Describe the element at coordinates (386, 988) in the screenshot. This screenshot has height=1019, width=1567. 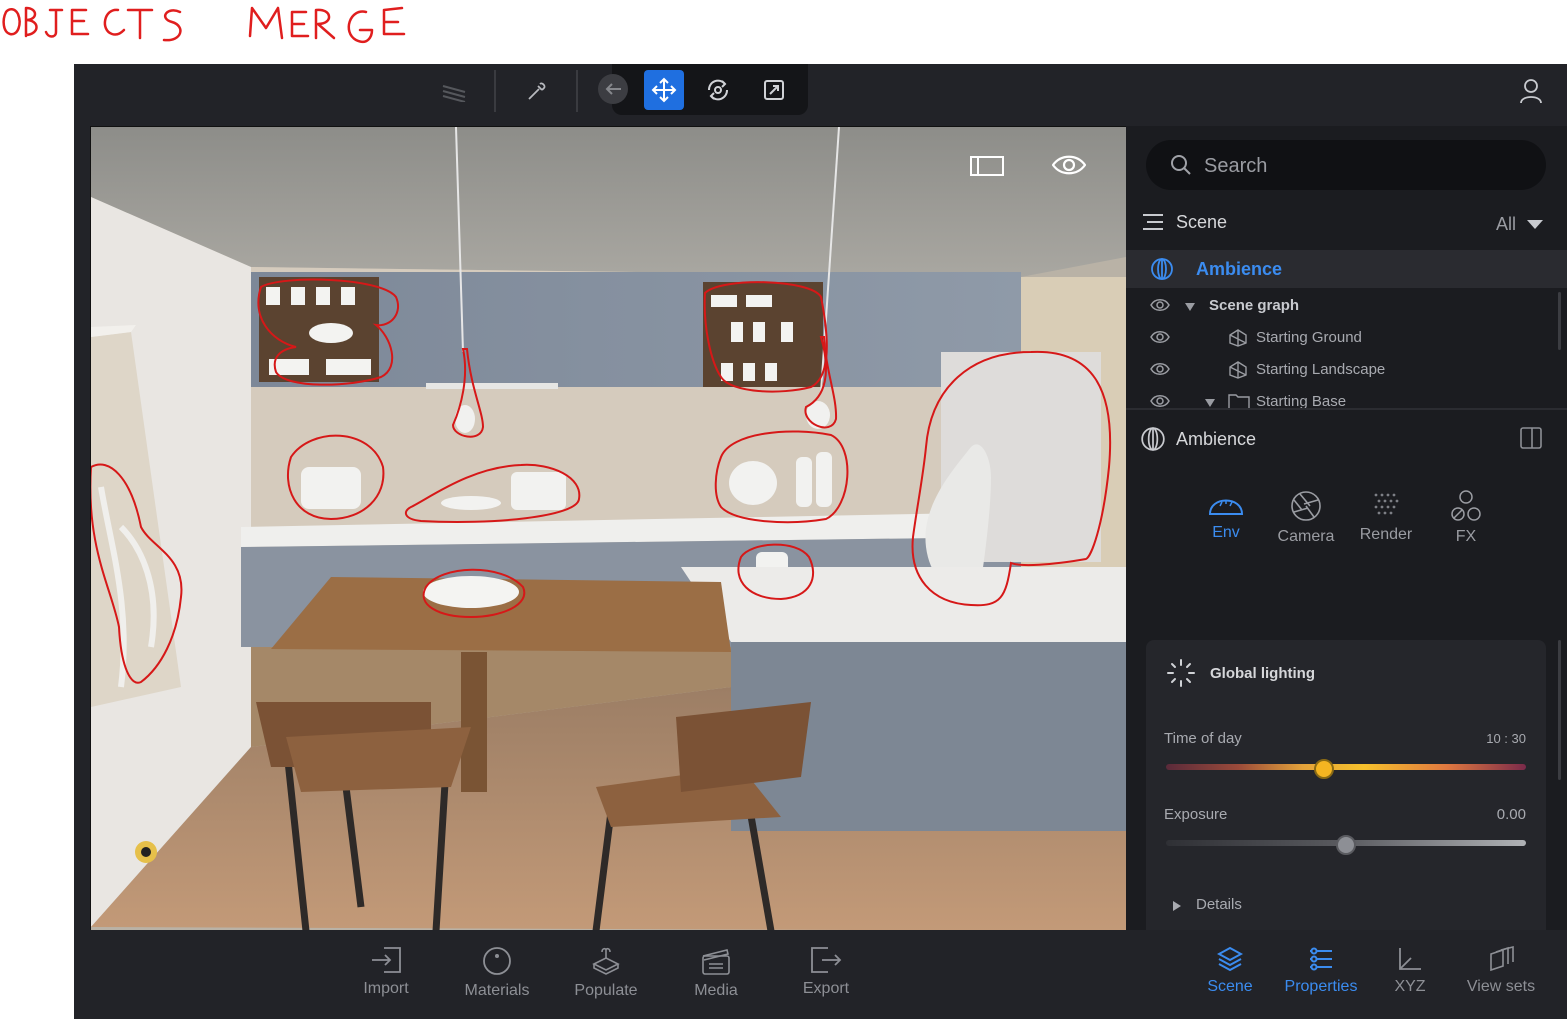
I see `import-label: Import` at that location.